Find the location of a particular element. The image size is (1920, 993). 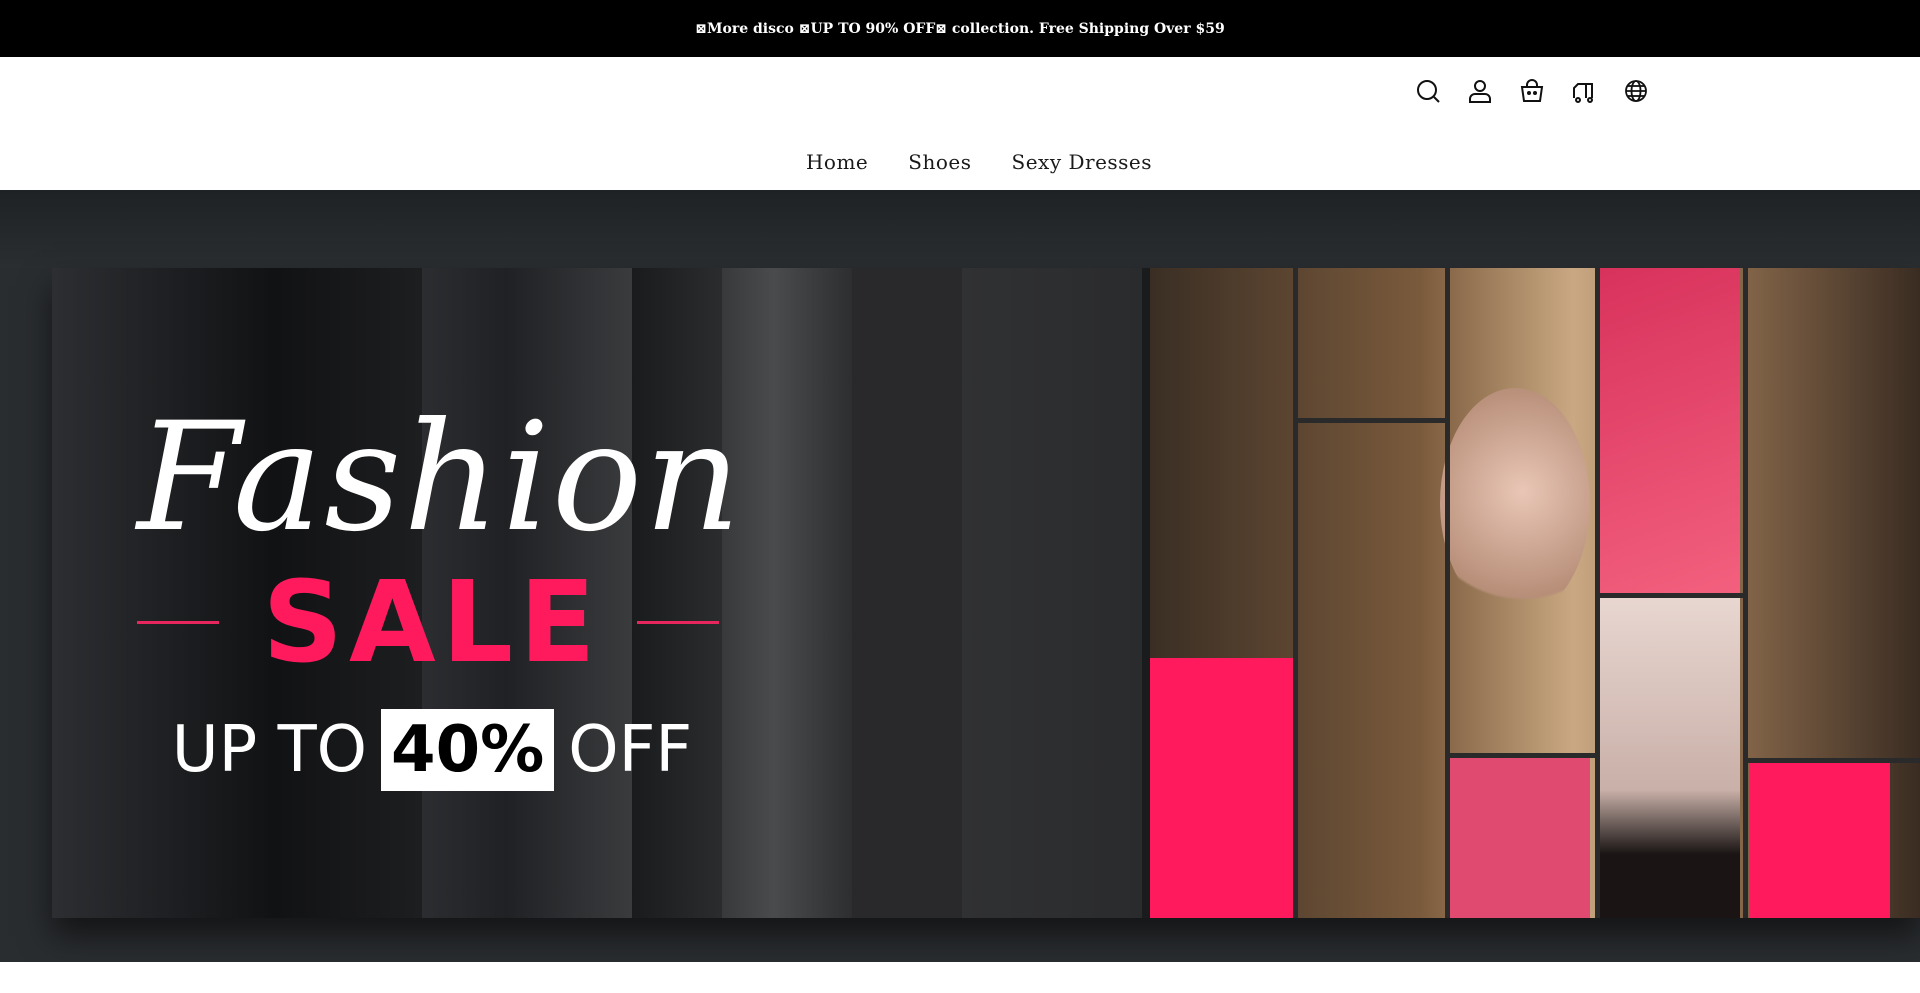

fashion-script-title: Fashion is located at coordinates (440, 478).